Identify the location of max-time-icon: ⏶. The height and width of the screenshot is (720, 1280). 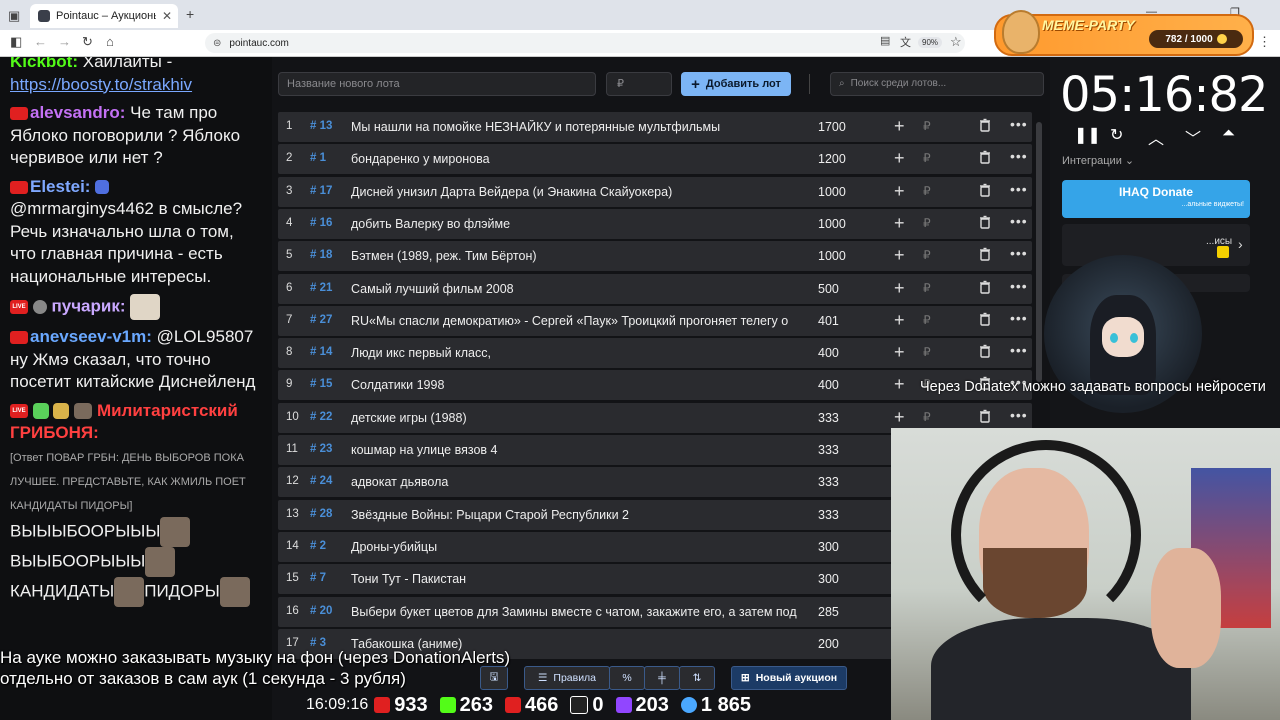
(1228, 134).